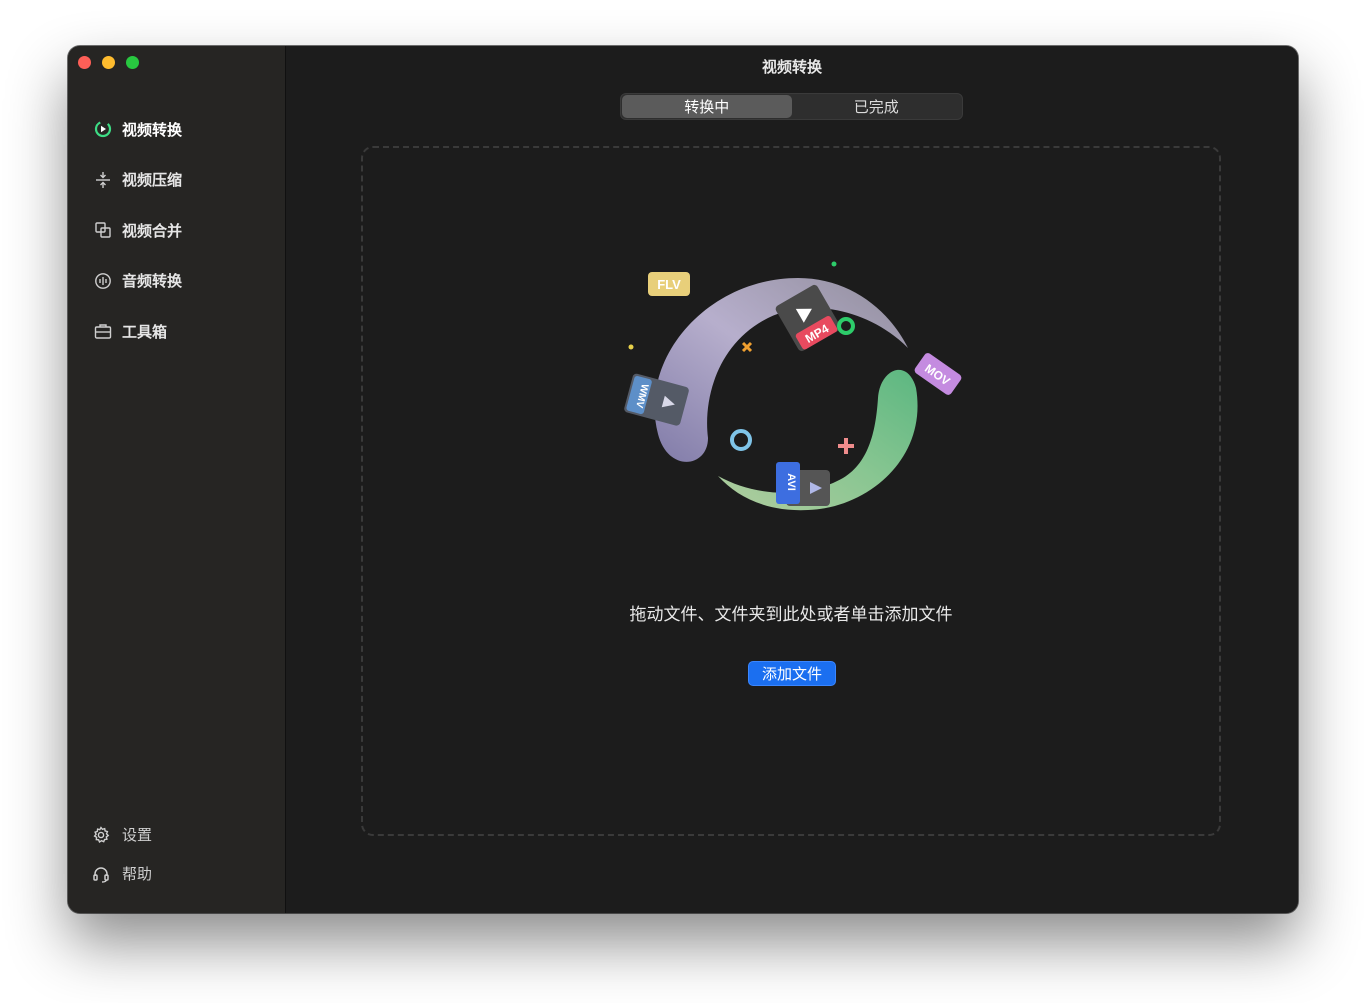  I want to click on close-window-button, so click(84, 62).